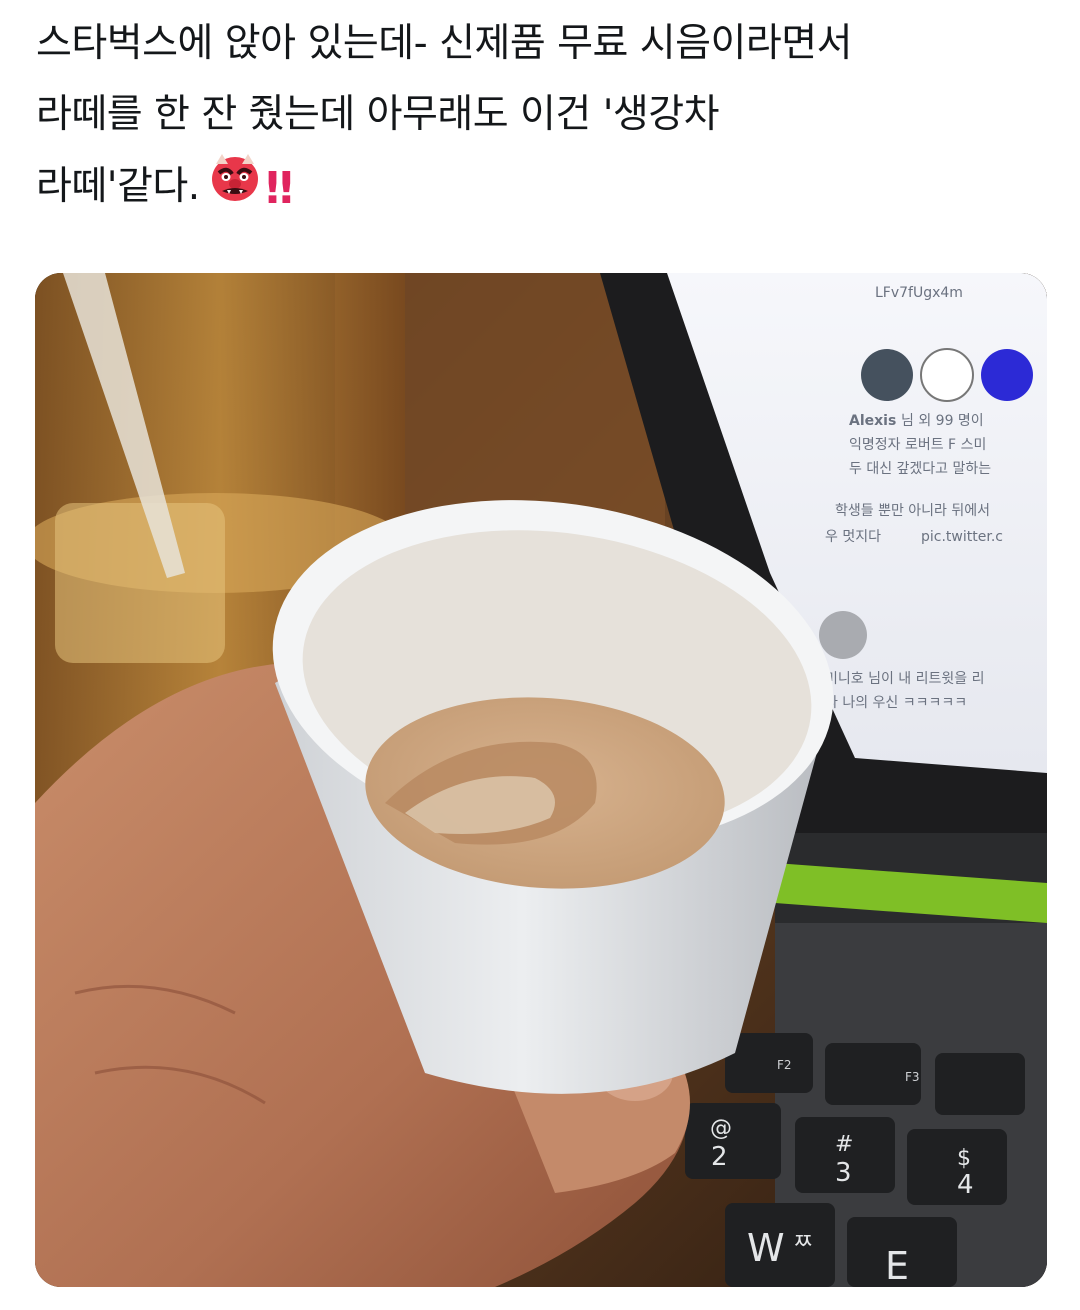 This screenshot has height=1310, width=1080. Describe the element at coordinates (942, 421) in the screenshot. I see `screen-line-1: 님 외 99 명이` at that location.